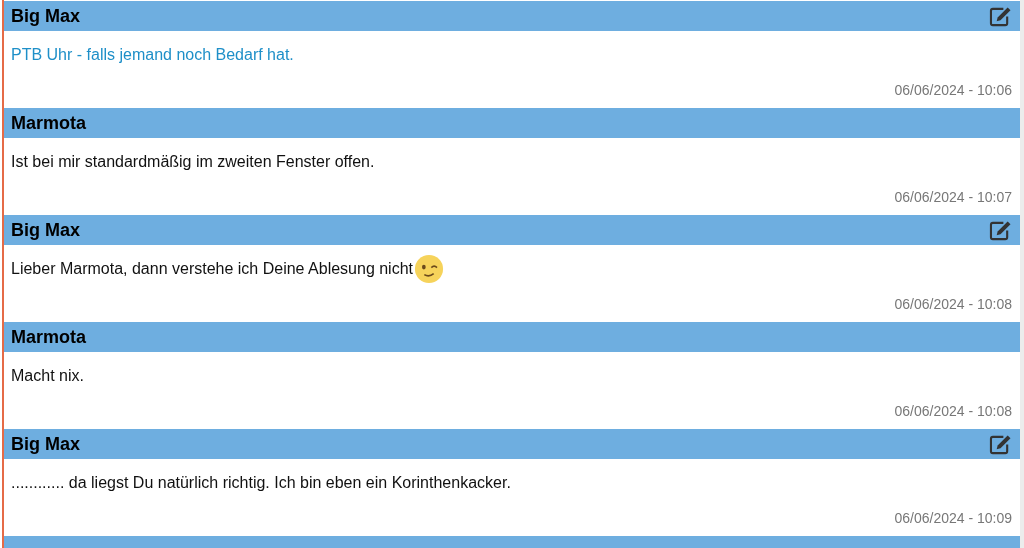 This screenshot has width=1024, height=548. What do you see at coordinates (193, 162) in the screenshot?
I see `post-text: Ist bei mir standardmäßig im zweiten Fenster offen.` at bounding box center [193, 162].